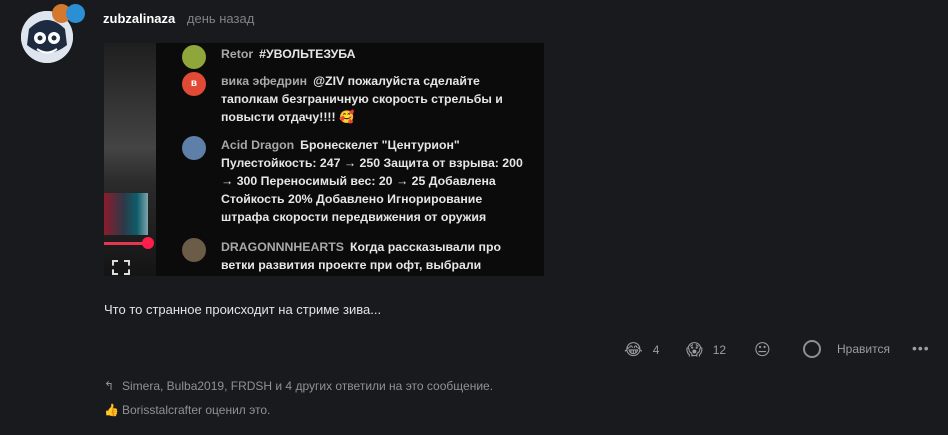 The height and width of the screenshot is (435, 948). I want to click on post-header: zubzalinaza день назад, so click(178, 18).